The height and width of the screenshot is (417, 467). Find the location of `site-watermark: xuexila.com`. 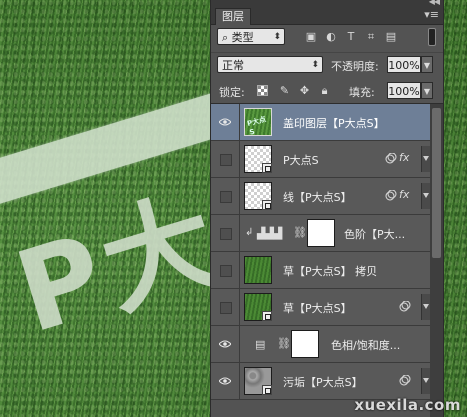

site-watermark: xuexila.com is located at coordinates (407, 405).